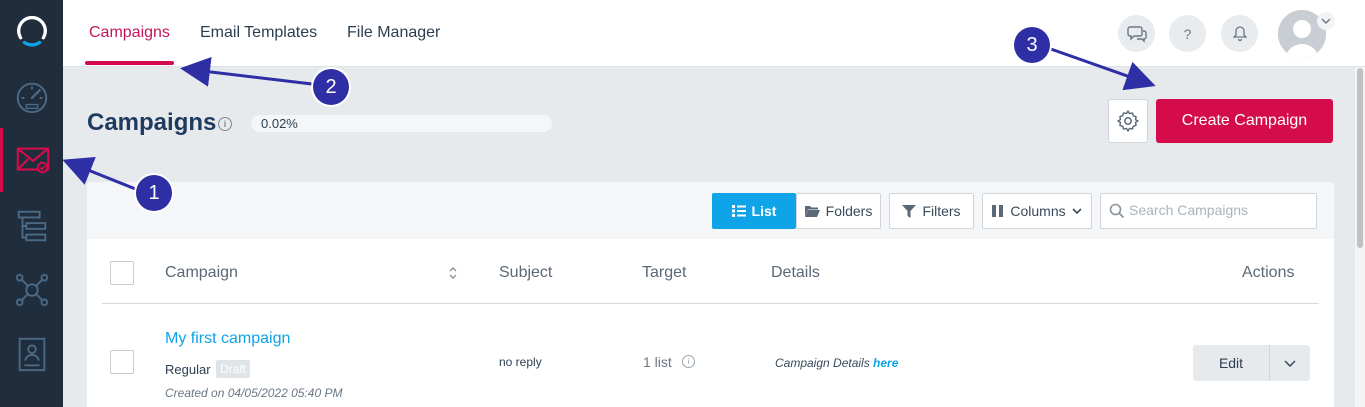  I want to click on sidebar-item-connections, so click(31, 290).